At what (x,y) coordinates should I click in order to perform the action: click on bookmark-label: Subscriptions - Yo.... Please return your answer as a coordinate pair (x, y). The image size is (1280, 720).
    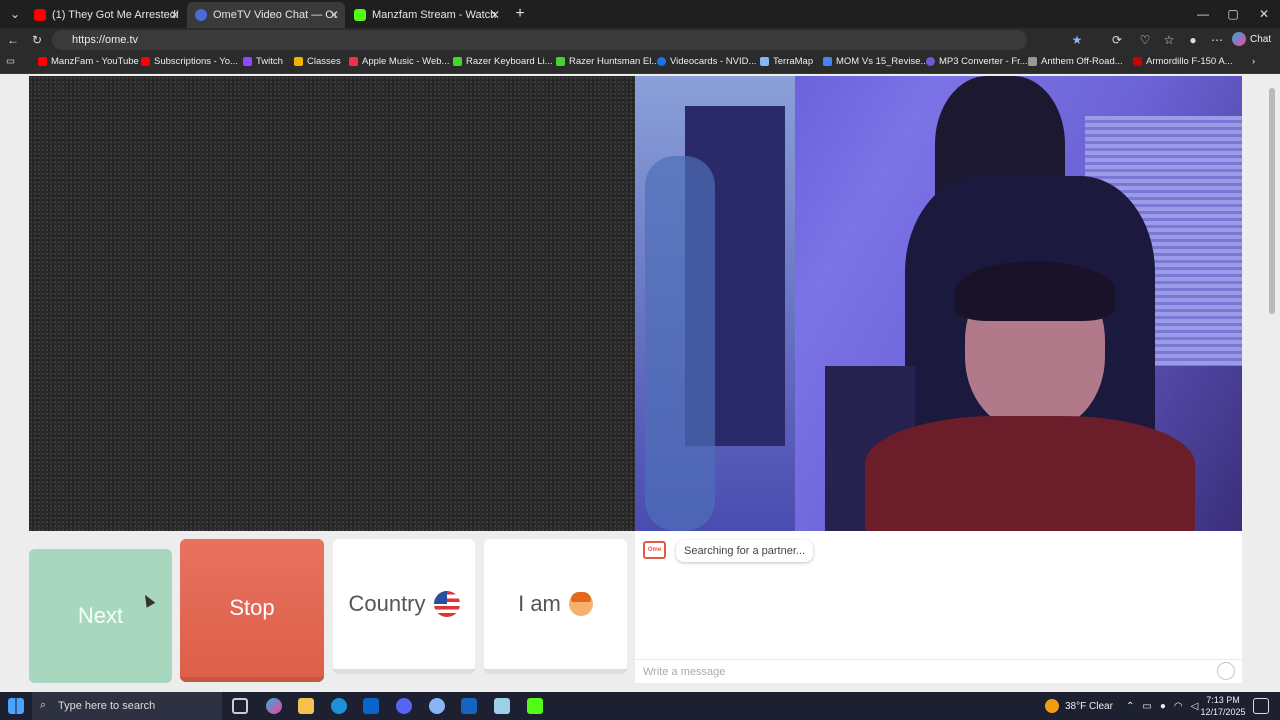
    Looking at the image, I should click on (196, 61).